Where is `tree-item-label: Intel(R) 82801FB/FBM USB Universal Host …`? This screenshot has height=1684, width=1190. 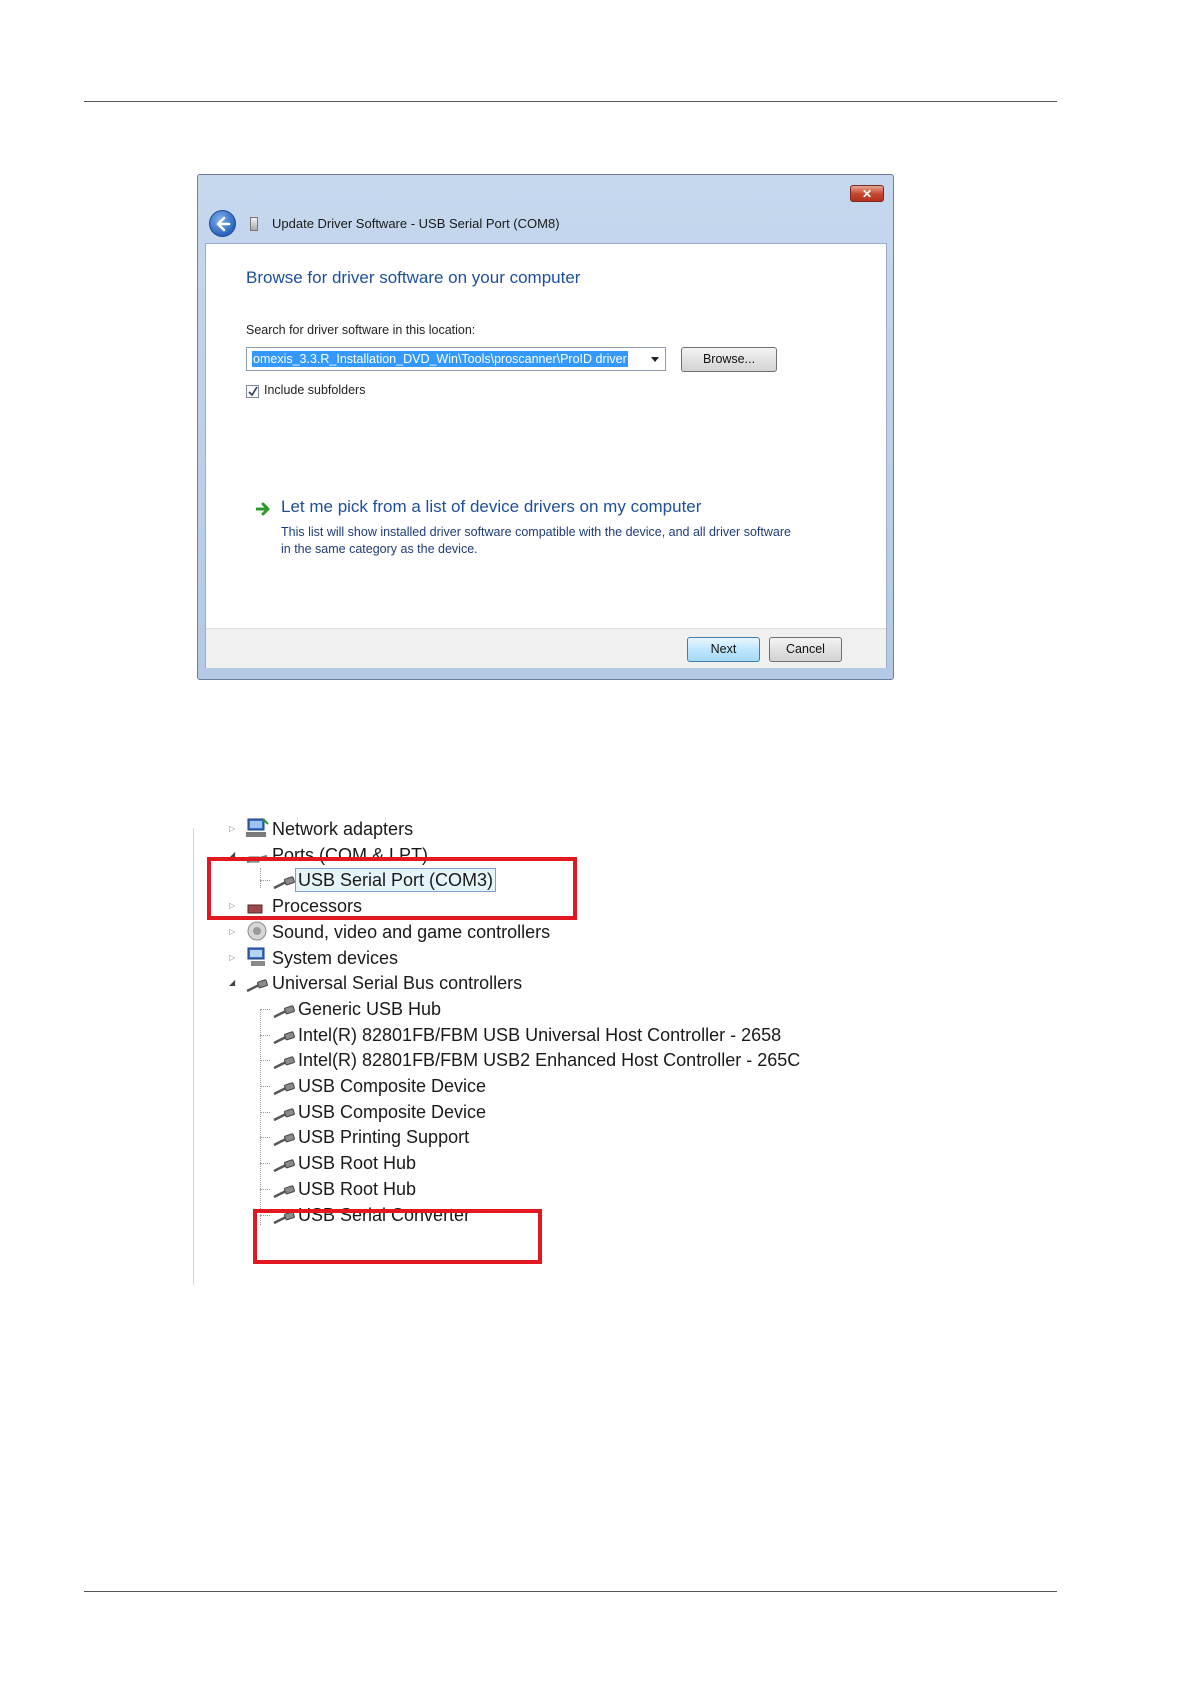
tree-item-label: Intel(R) 82801FB/FBM USB Universal Host … is located at coordinates (539, 1035).